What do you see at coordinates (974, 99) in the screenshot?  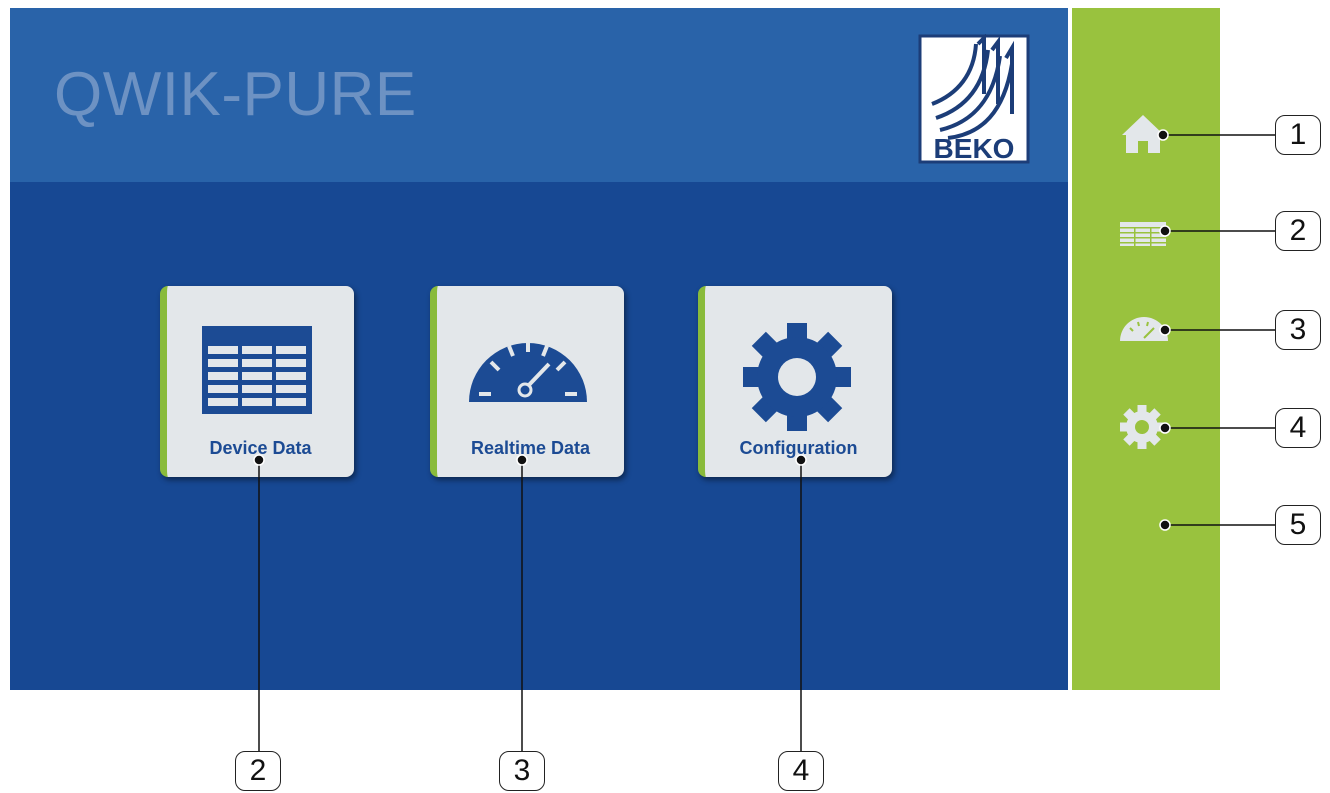 I see `beko-logo: BEKO` at bounding box center [974, 99].